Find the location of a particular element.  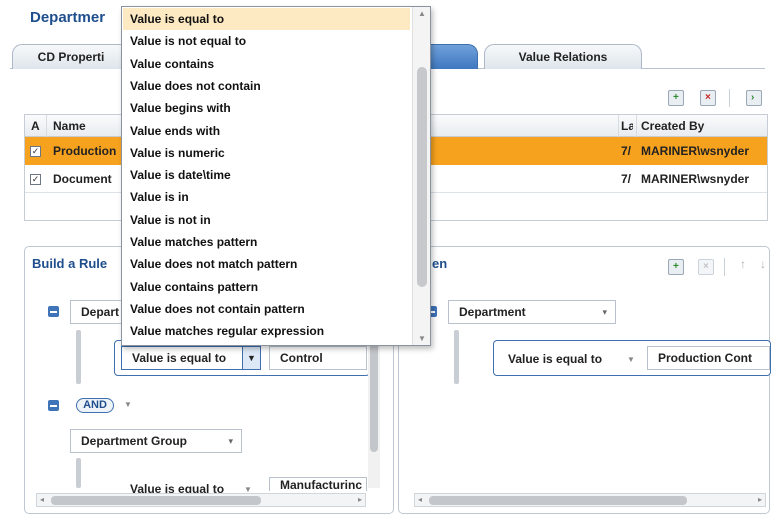

field-select-value: Department is located at coordinates (492, 312).